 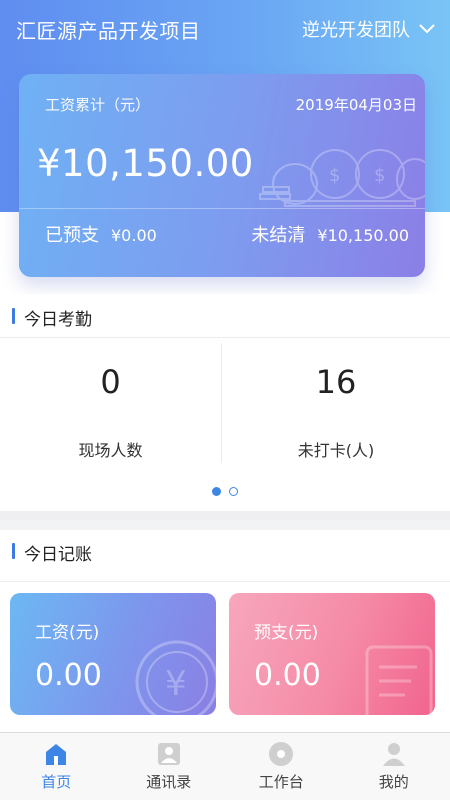 I want to click on team-selector: 逆光开发团队, so click(x=369, y=29).